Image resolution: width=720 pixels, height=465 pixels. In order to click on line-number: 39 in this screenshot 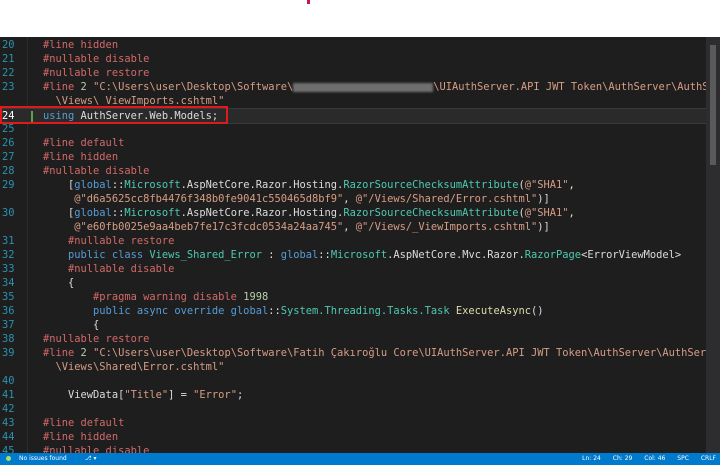, I will do `click(8, 353)`.